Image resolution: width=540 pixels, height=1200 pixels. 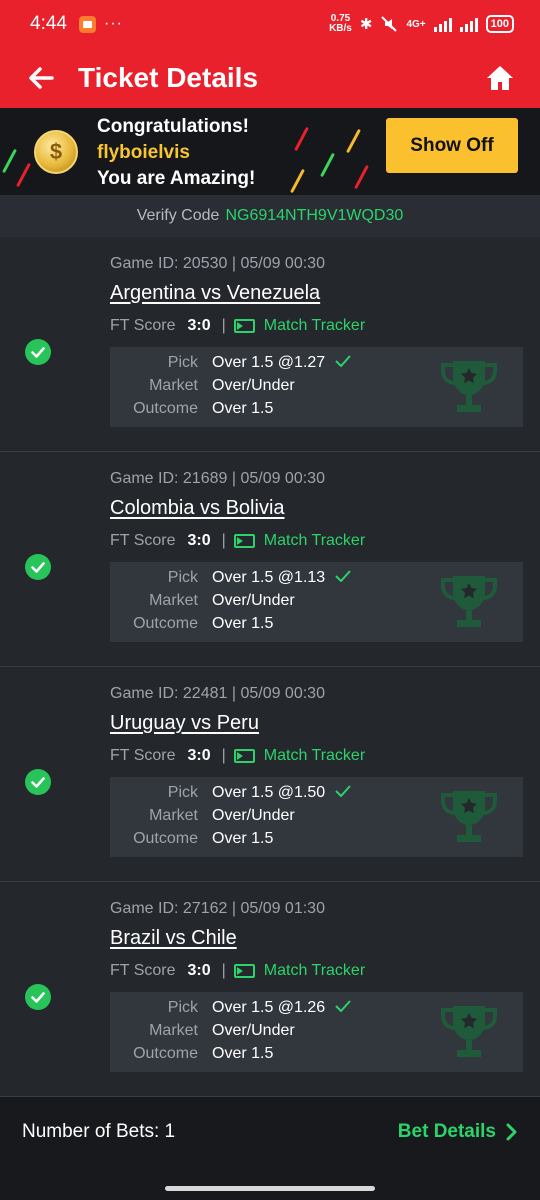 I want to click on pick-value: Over 1.5 @1.50, so click(x=269, y=792).